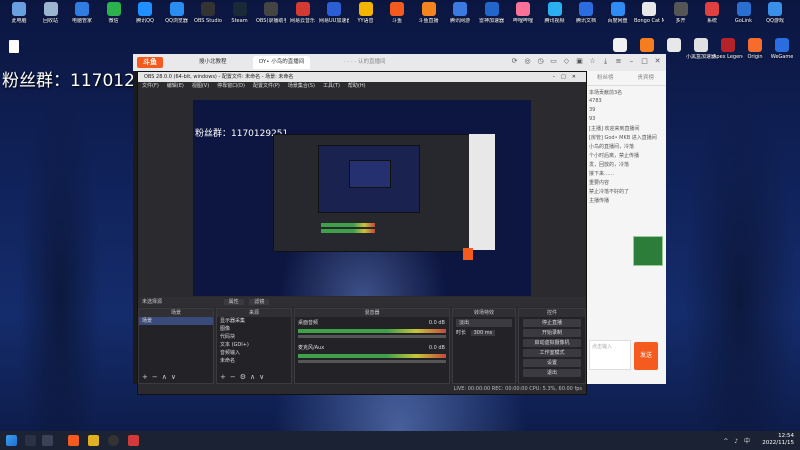 The width and height of the screenshot is (800, 450). What do you see at coordinates (147, 377) in the screenshot?
I see `add-scene-icon: +` at bounding box center [147, 377].